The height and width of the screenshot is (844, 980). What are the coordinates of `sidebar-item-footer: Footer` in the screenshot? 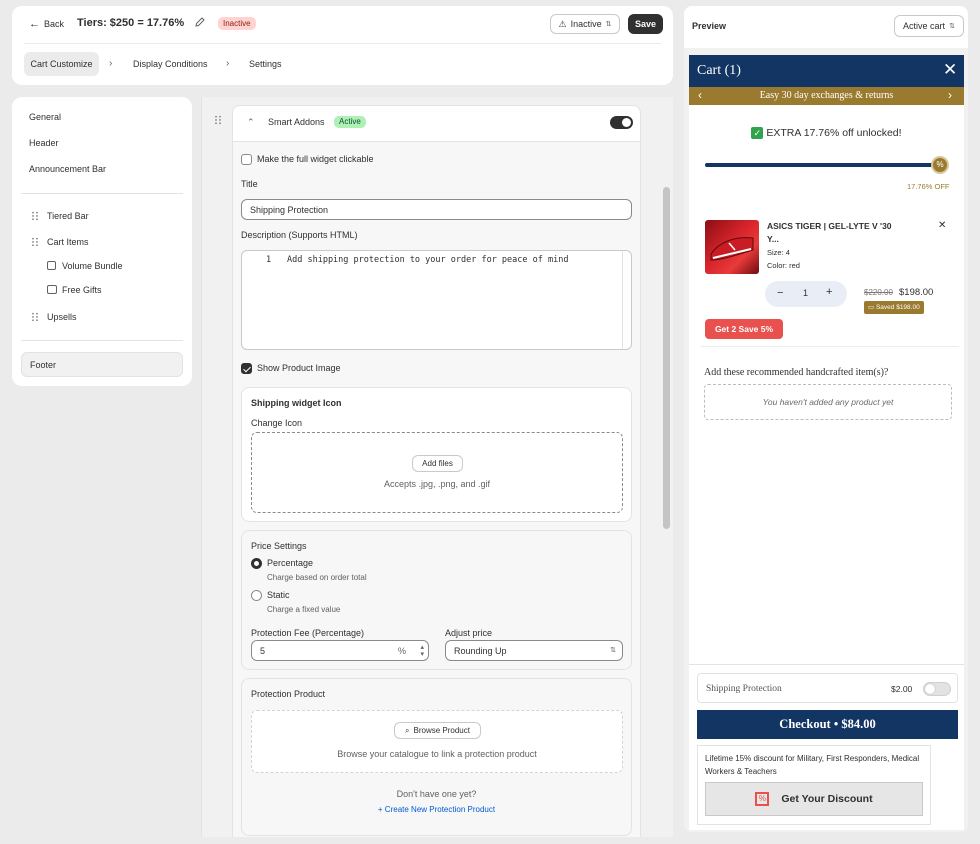 It's located at (102, 364).